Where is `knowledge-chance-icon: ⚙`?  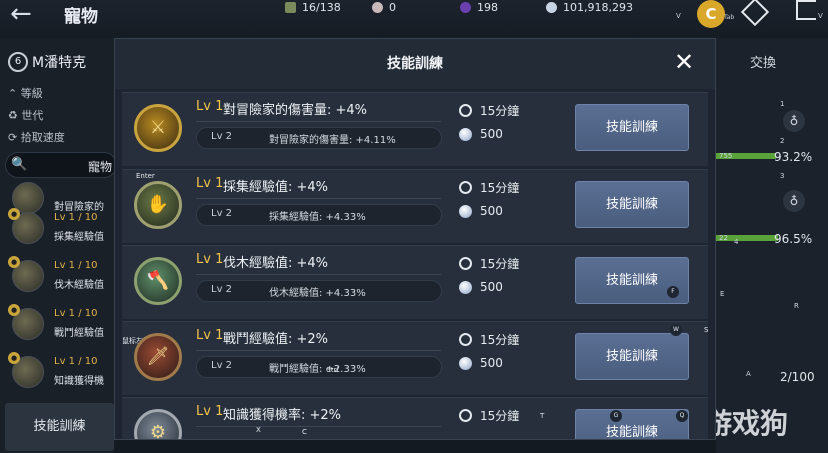 knowledge-chance-icon: ⚙ is located at coordinates (158, 424).